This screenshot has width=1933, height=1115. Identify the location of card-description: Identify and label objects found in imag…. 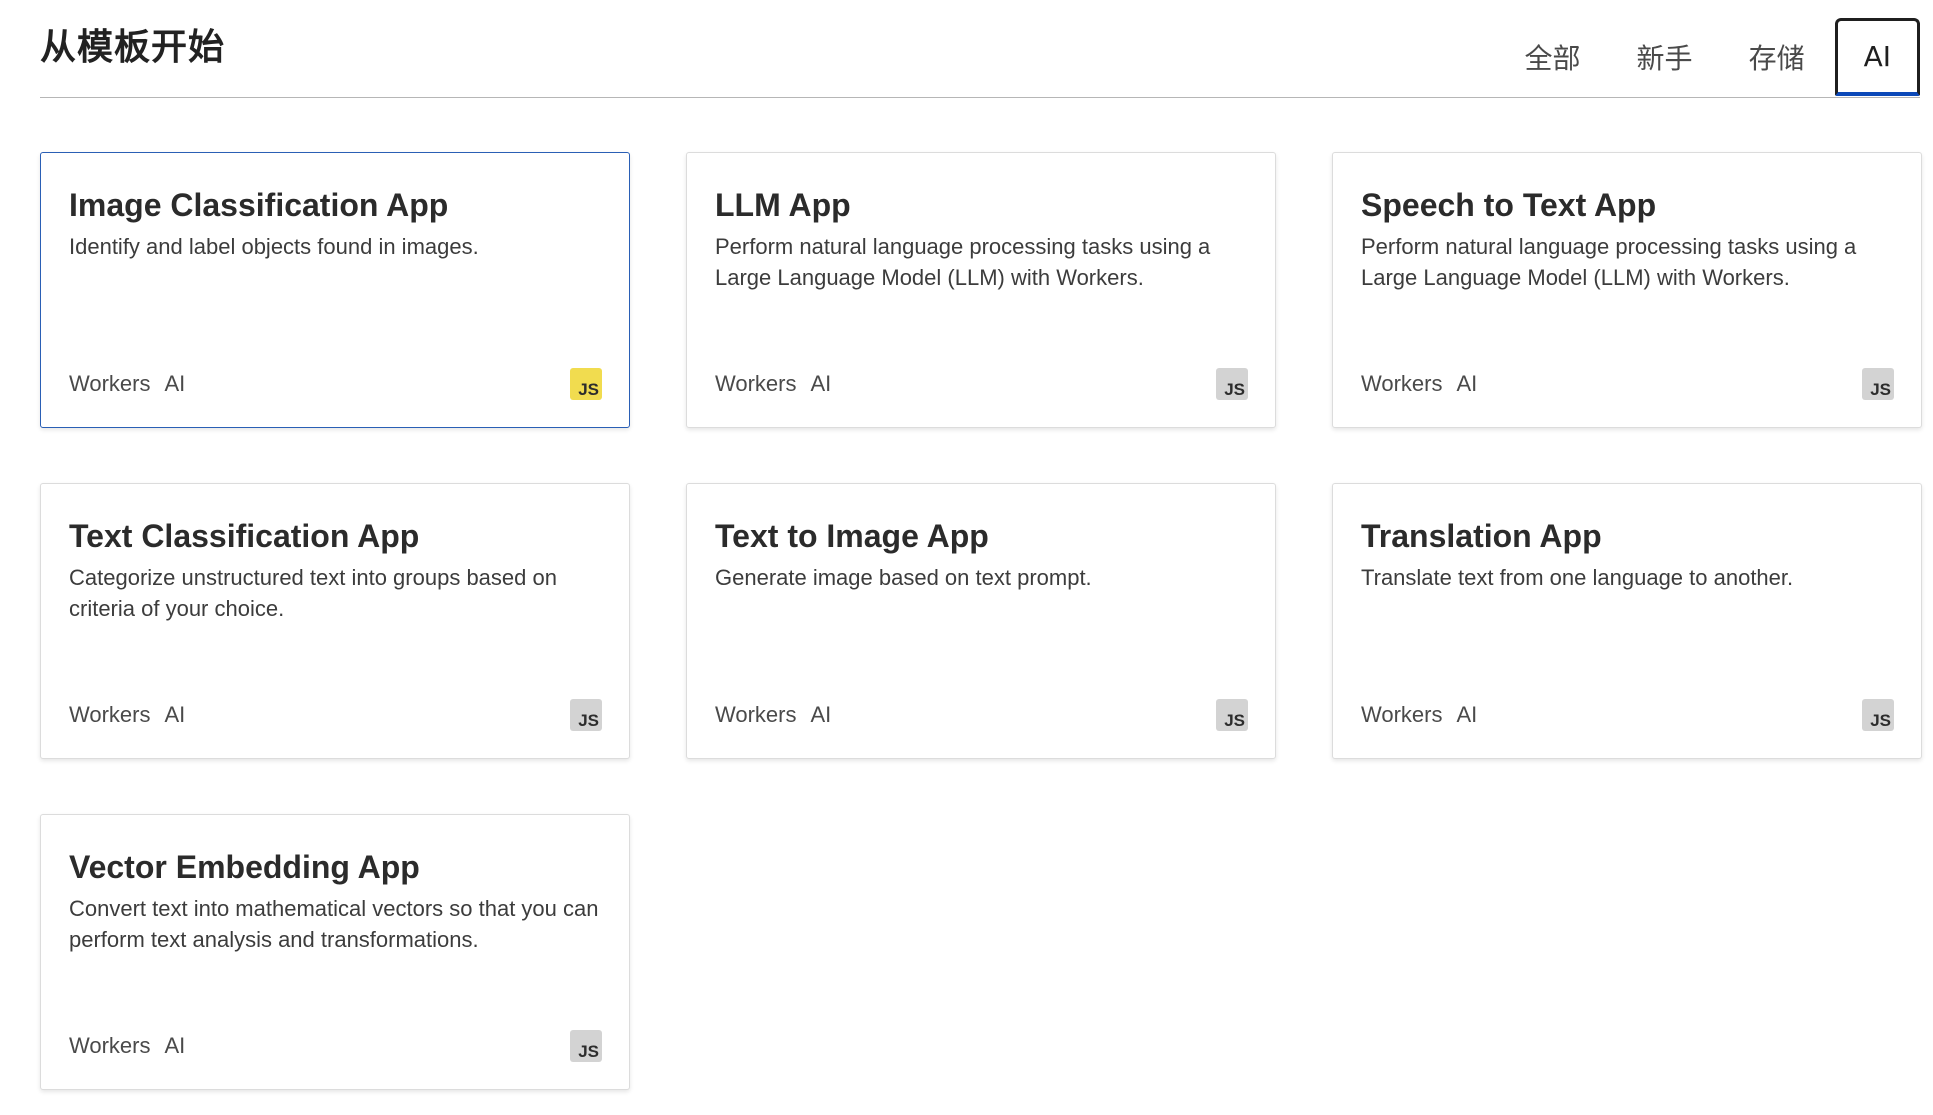
(274, 246).